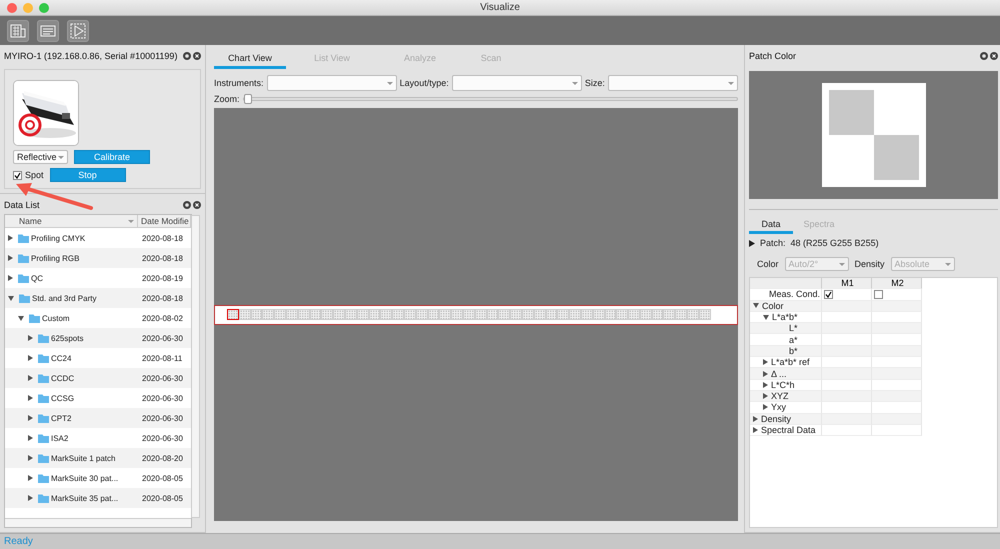 Image resolution: width=1000 pixels, height=549 pixels. Describe the element at coordinates (71, 221) in the screenshot. I see `column-header: Name` at that location.